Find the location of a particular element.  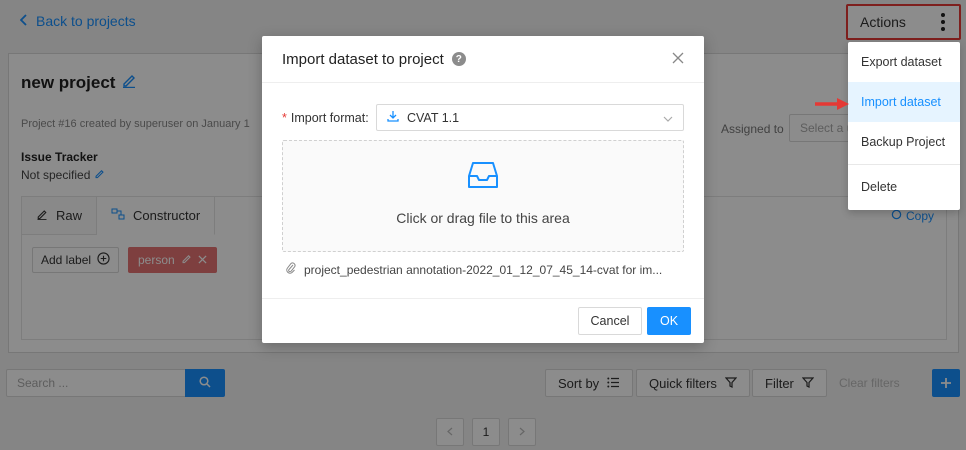

menu-divider is located at coordinates (904, 164).